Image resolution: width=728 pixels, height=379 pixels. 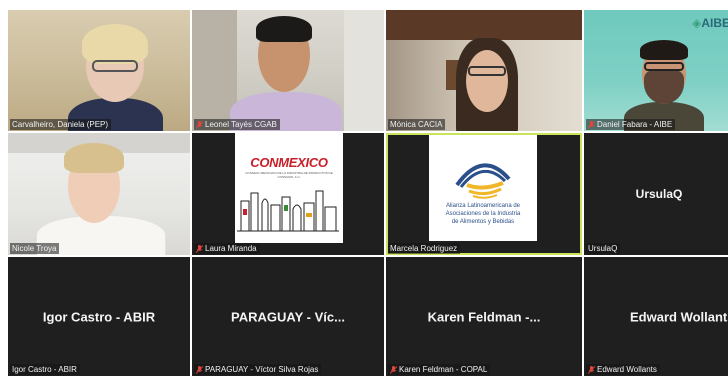 I want to click on alianza-line2: Asociaciones de la Industria, so click(x=483, y=214).